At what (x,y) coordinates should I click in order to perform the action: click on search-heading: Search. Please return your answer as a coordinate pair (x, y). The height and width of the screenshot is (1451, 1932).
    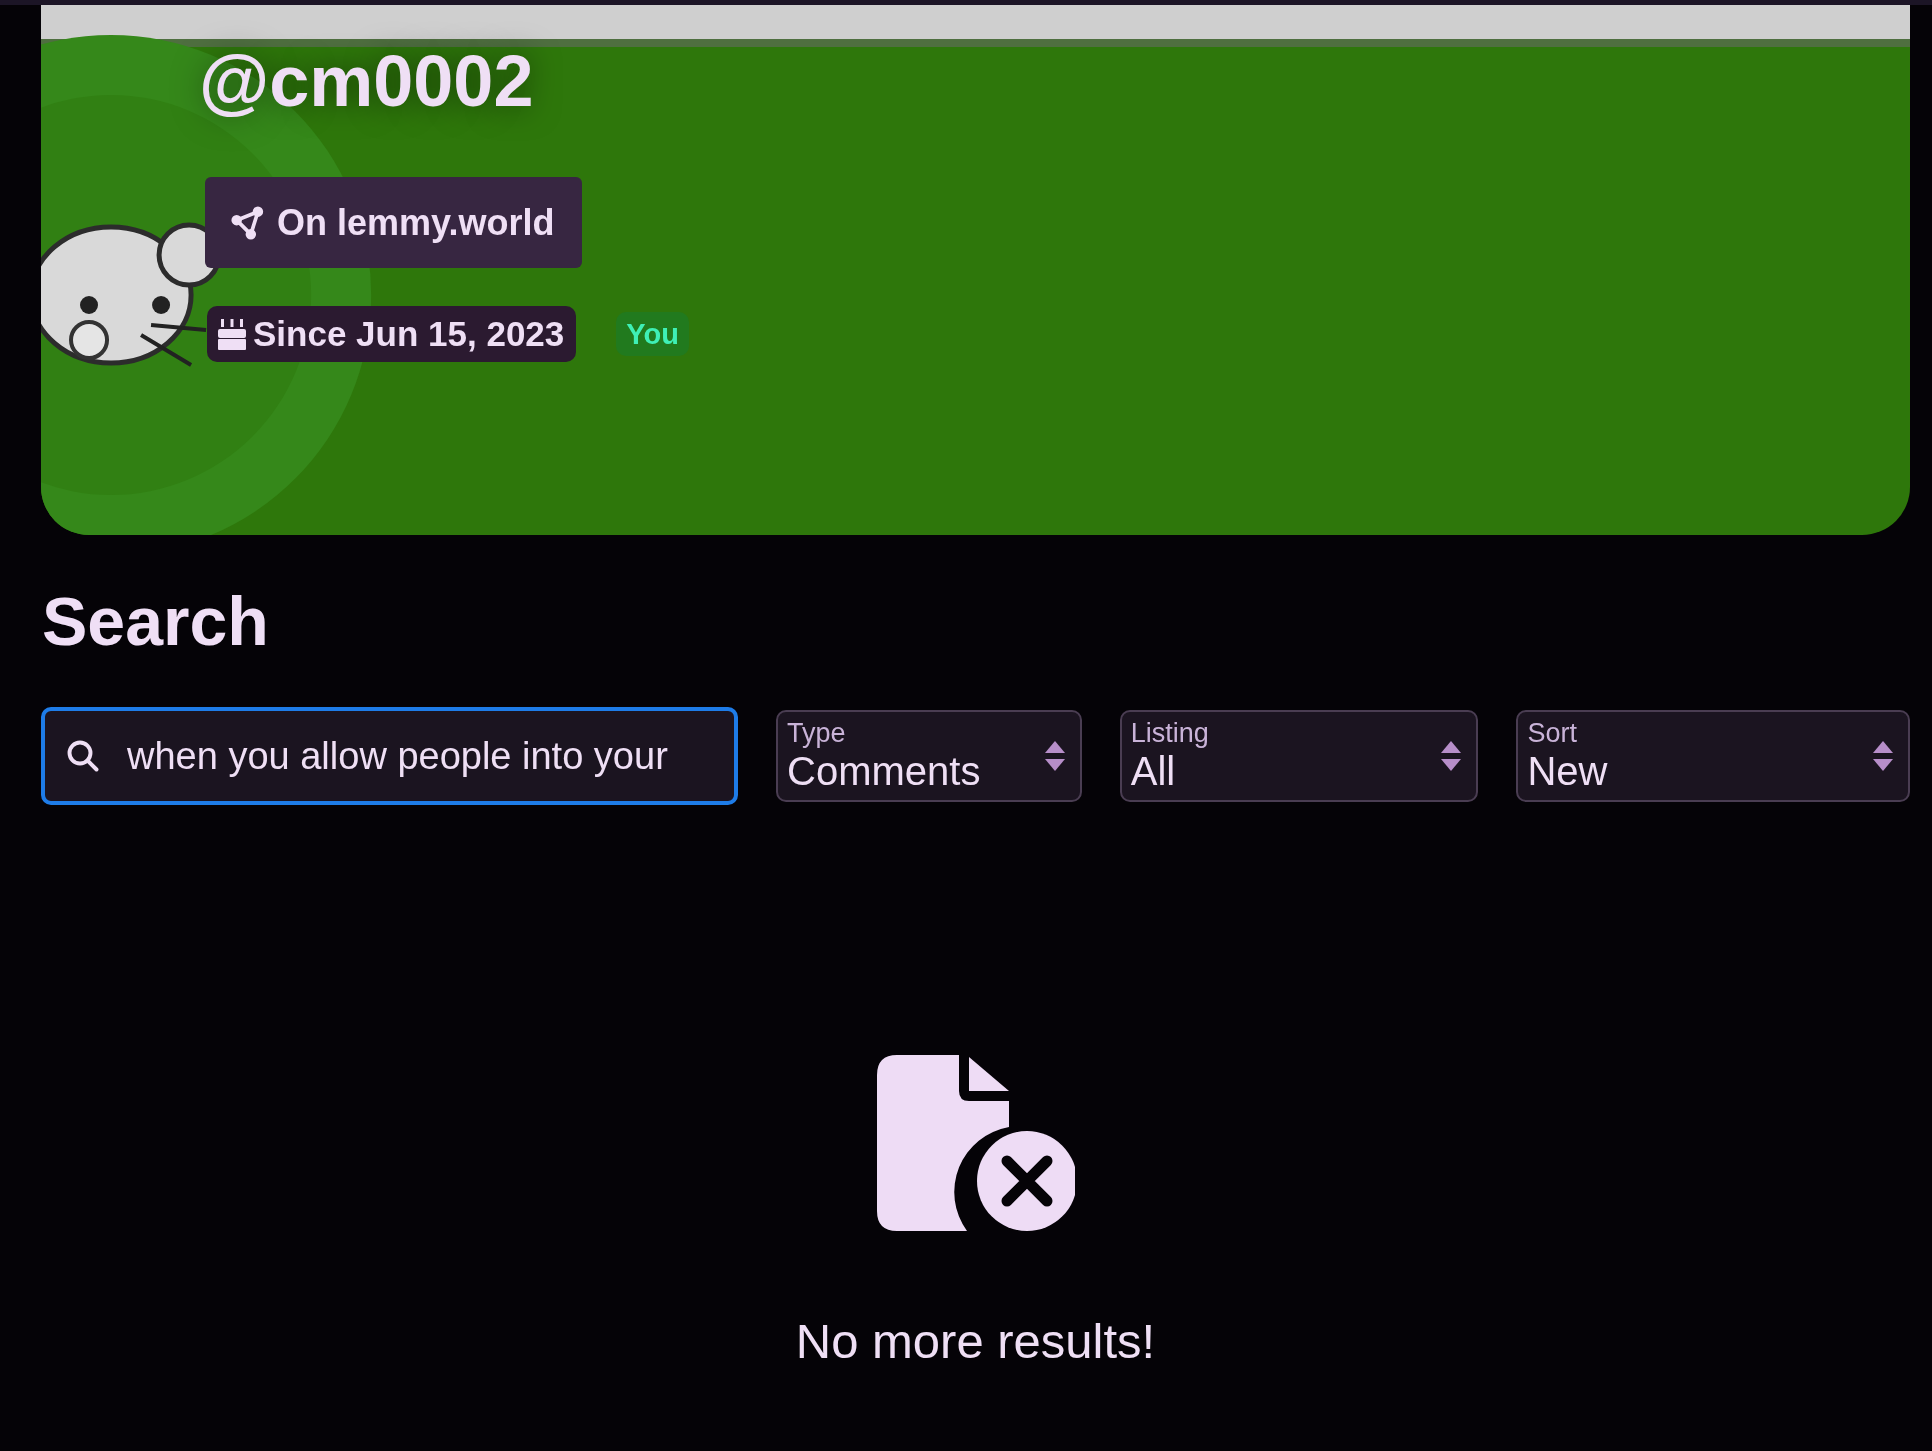
    Looking at the image, I should click on (156, 621).